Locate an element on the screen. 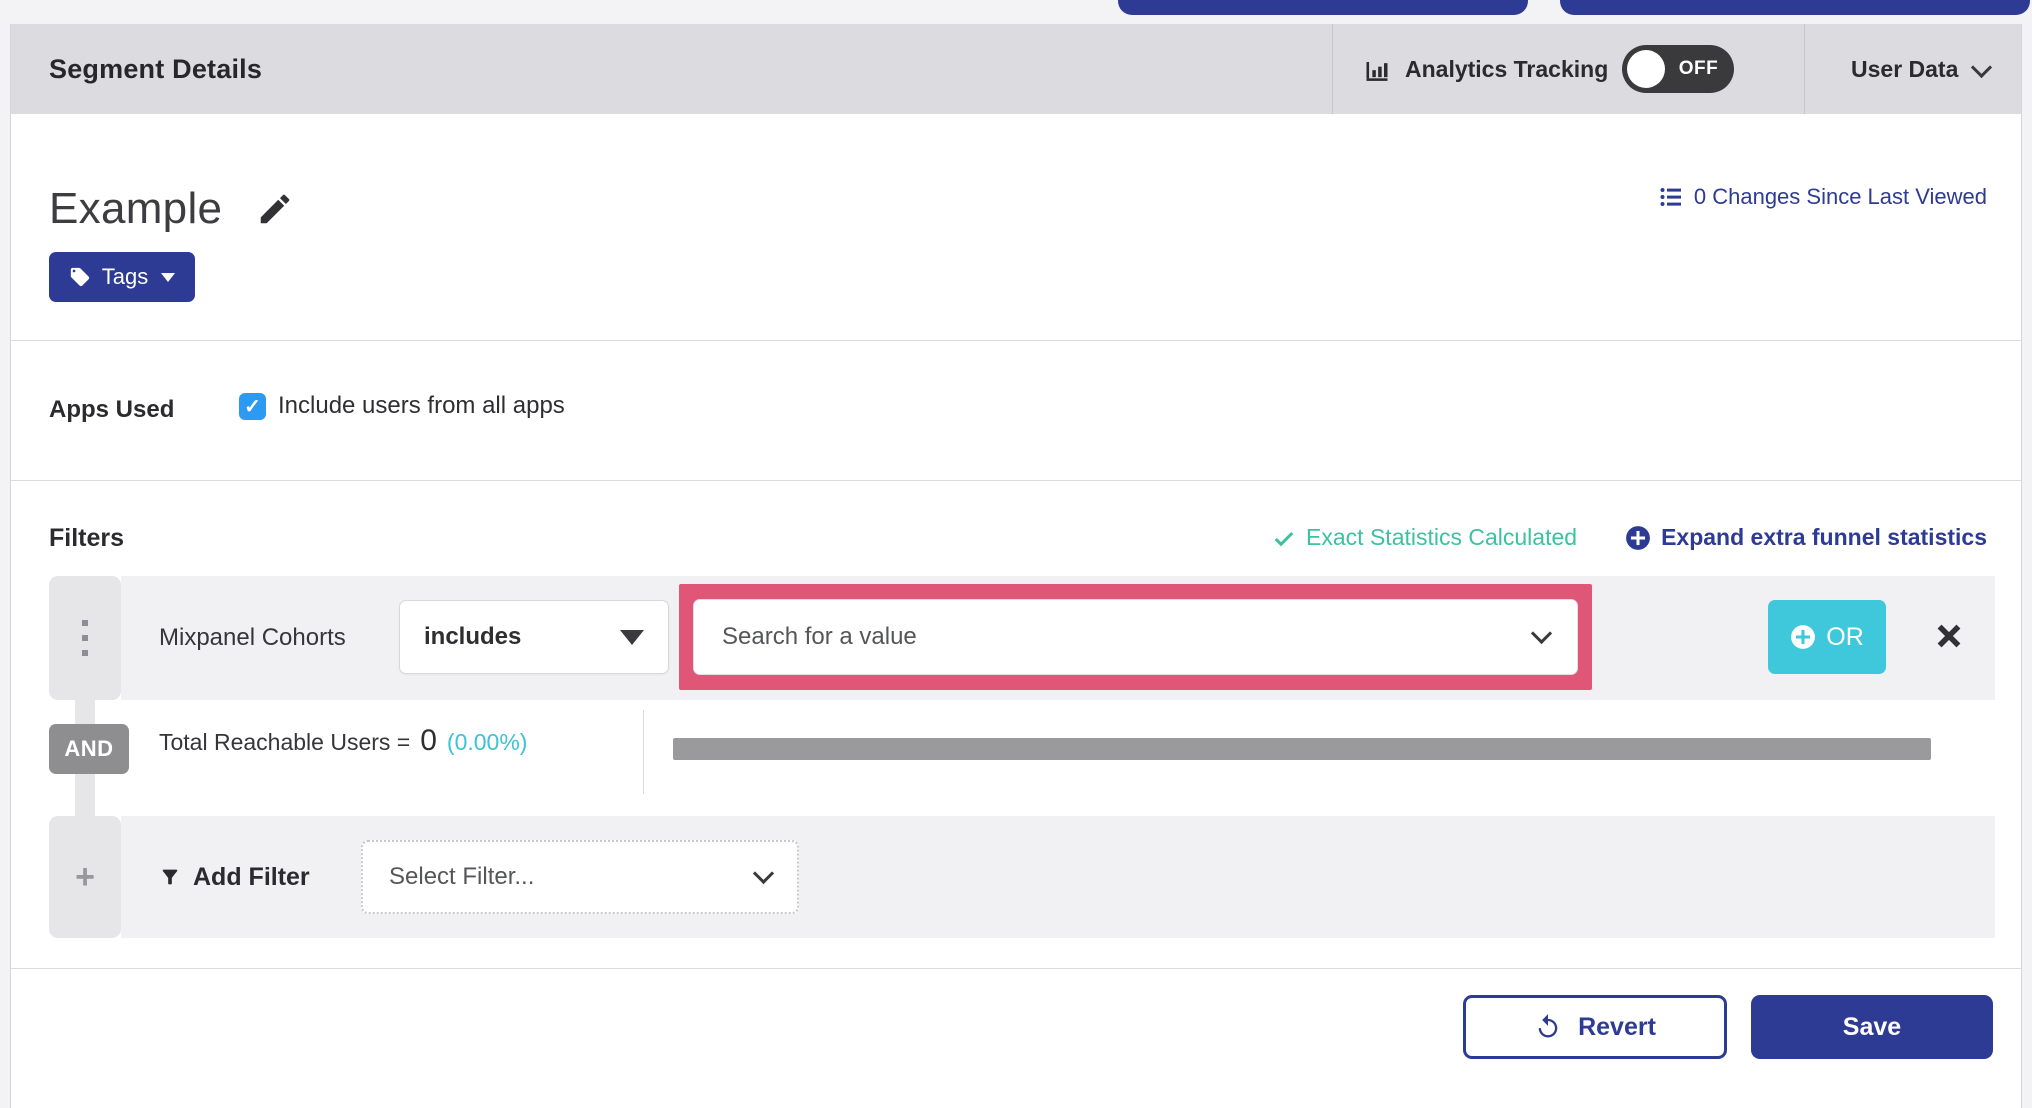 The height and width of the screenshot is (1108, 2032). include-all-apps-checkbox: ✓ is located at coordinates (252, 406).